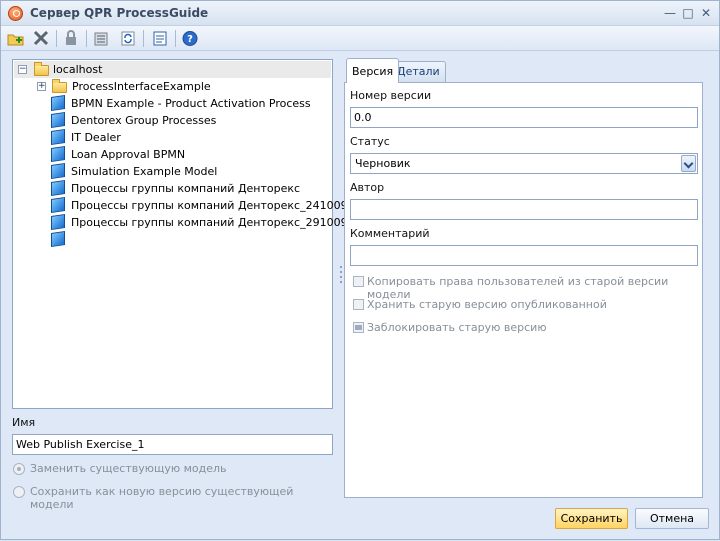  I want to click on comment-label: Комментарий, so click(390, 233).